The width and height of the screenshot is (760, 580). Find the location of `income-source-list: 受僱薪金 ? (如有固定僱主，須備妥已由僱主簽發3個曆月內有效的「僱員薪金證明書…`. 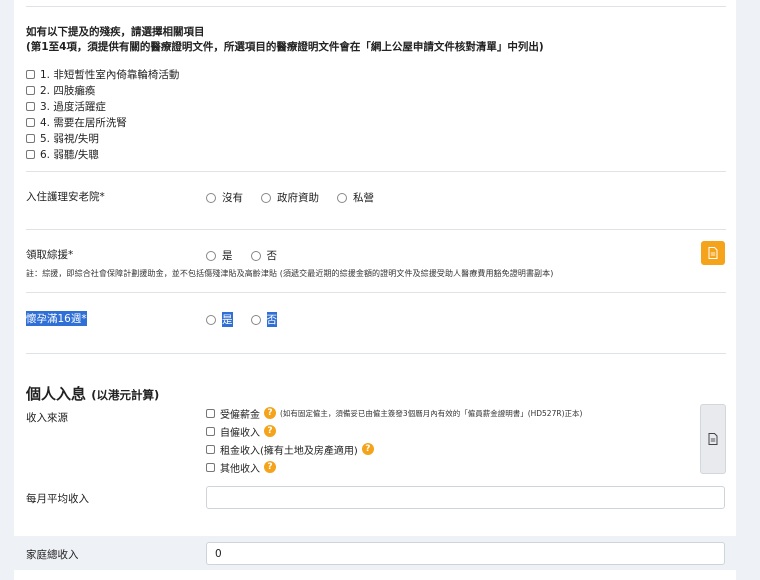

income-source-list: 受僱薪金 ? (如有固定僱主，須備妥已由僱主簽發3個曆月內有效的「僱員薪金證明書… is located at coordinates (394, 440).